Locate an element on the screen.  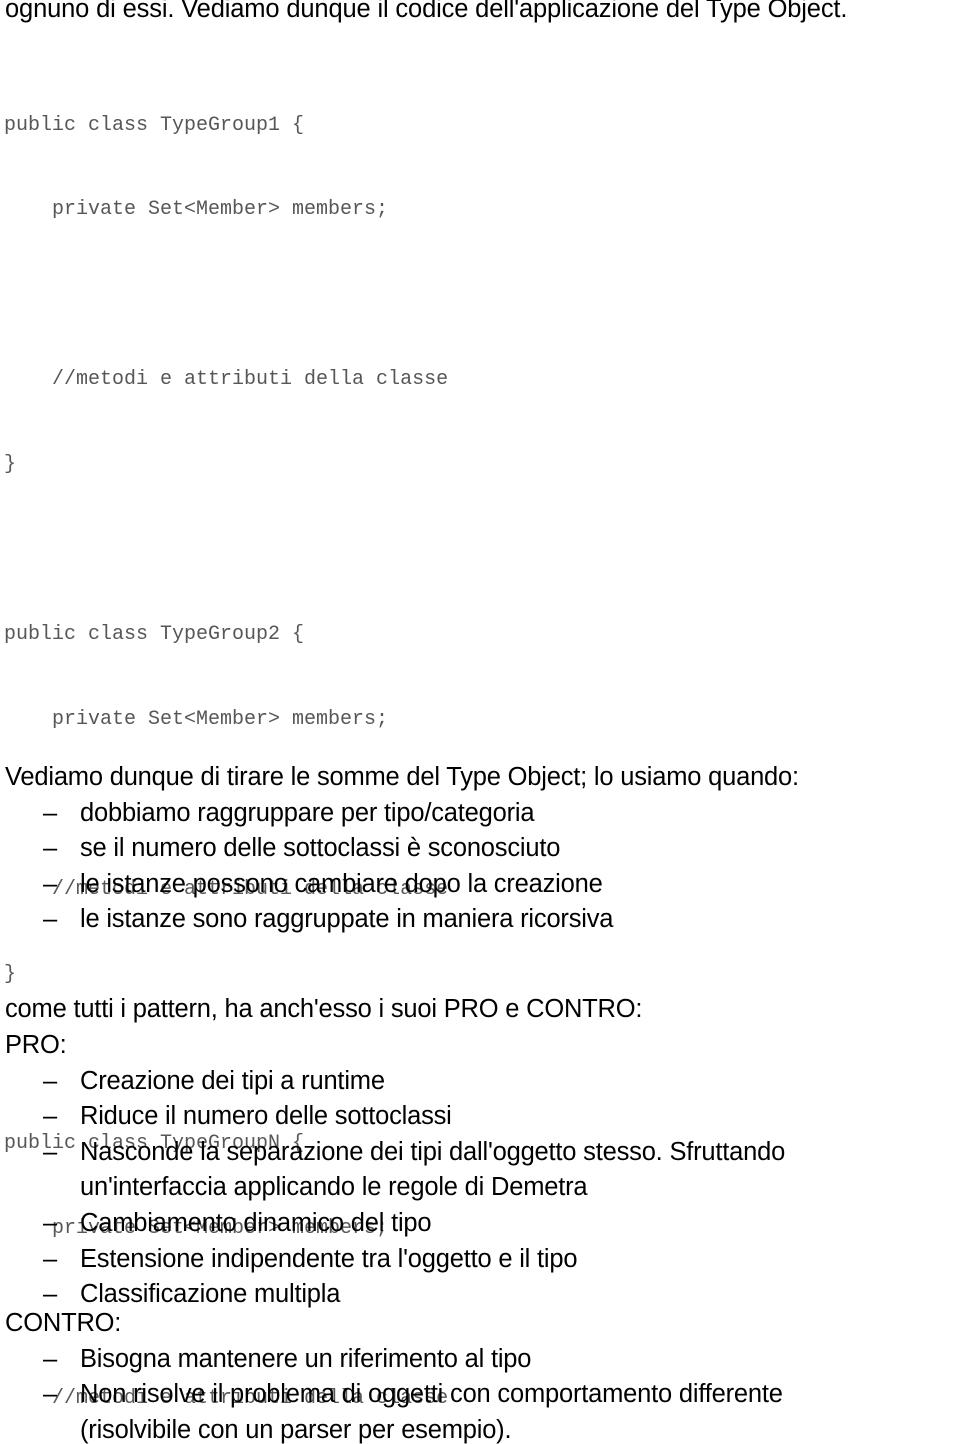
code-line: public class TypeGroup1 { is located at coordinates (154, 125).